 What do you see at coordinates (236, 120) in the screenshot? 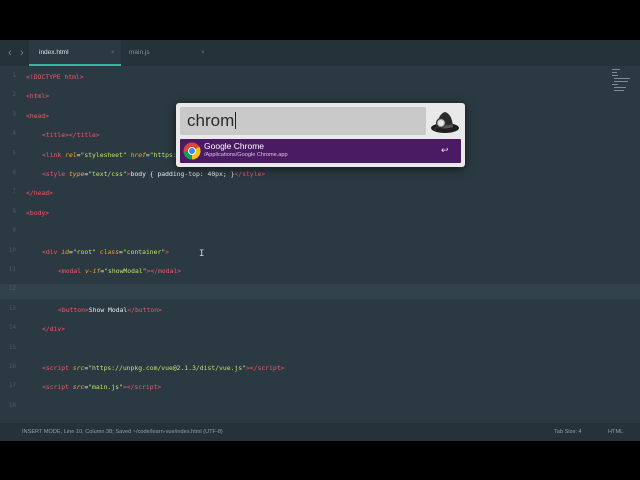
I see `text-caret` at bounding box center [236, 120].